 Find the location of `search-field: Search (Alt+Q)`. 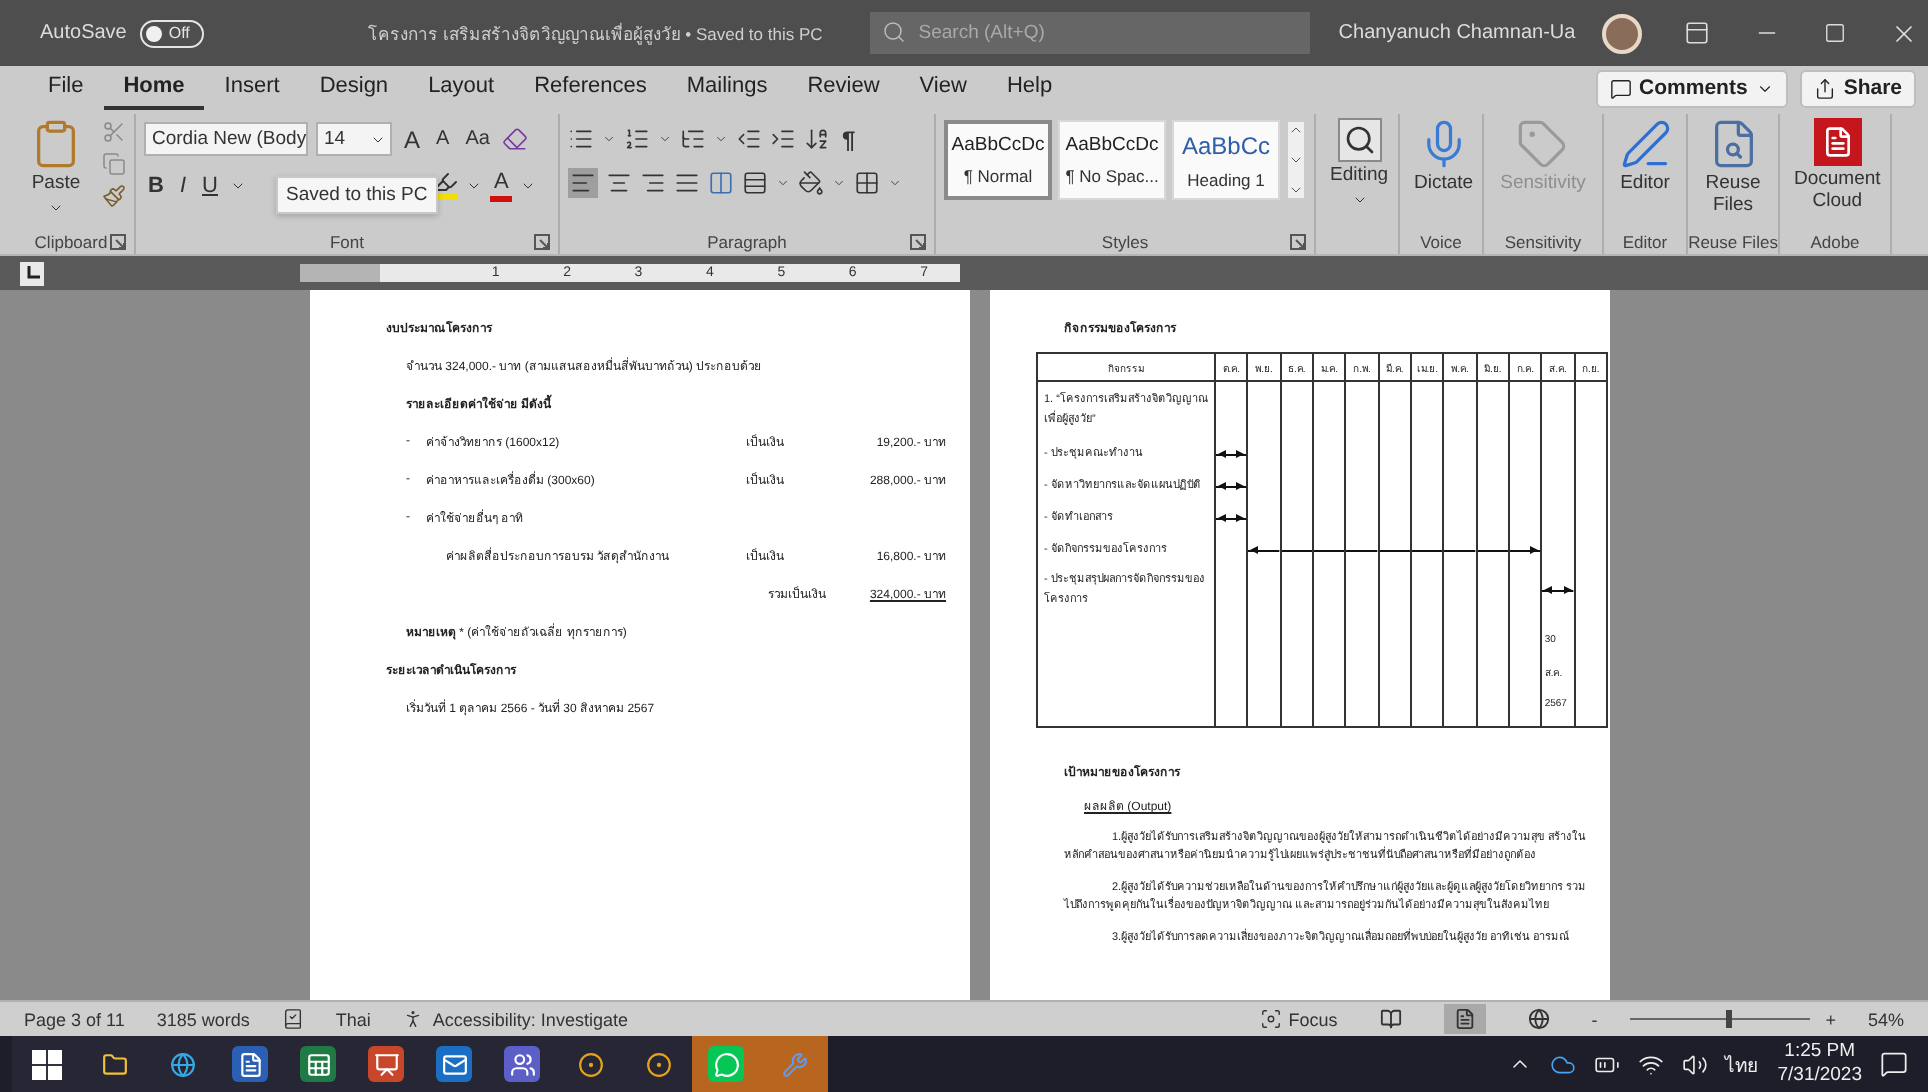

search-field: Search (Alt+Q) is located at coordinates (1090, 33).